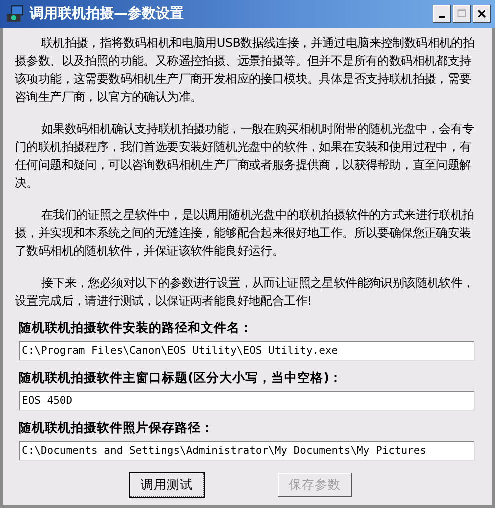  Describe the element at coordinates (245, 233) in the screenshot. I see `description-paragraph: 在我们的证照之星软件中，是以调用随机光盘中的联机拍摄软件的方式来进行联机拍摄，并实现和本系统之间的无缝连接，能够配合起来很好地工作。所以要确保您正确安装了数码相机的随机软件，并保证该软件能良好运行。` at that location.